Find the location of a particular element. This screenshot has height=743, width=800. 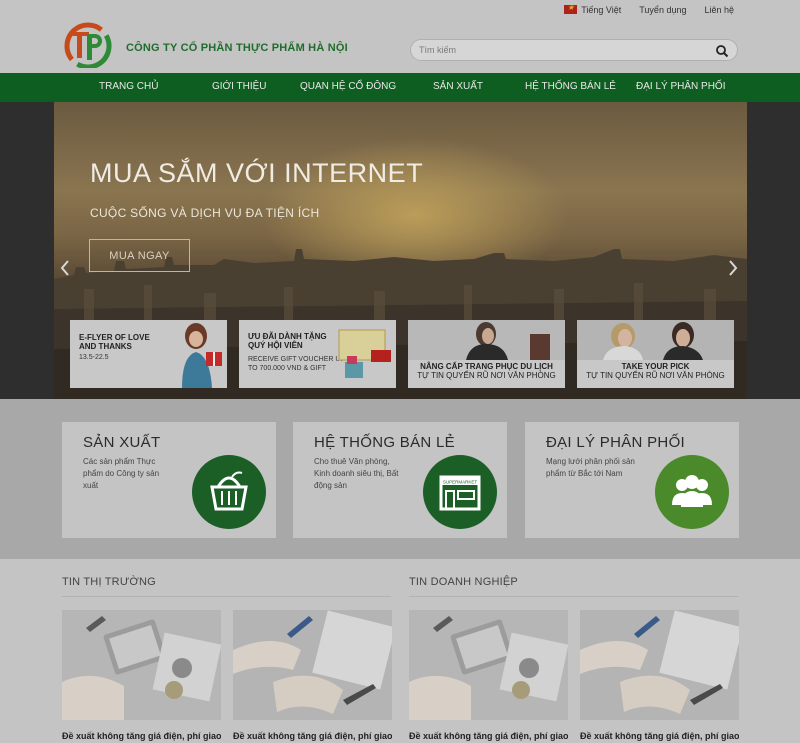

chevron-right-icon is located at coordinates (733, 268).